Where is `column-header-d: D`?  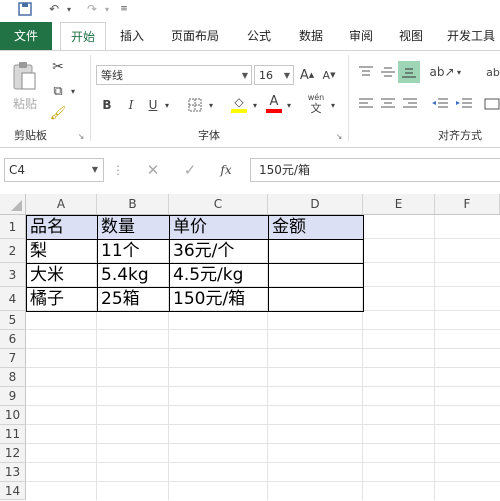 column-header-d: D is located at coordinates (315, 204).